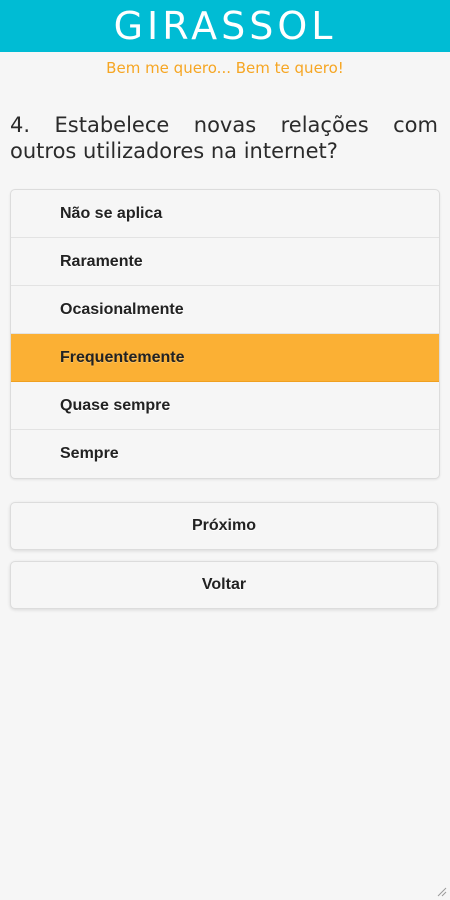 Image resolution: width=450 pixels, height=900 pixels. Describe the element at coordinates (224, 585) in the screenshot. I see `back-button: Voltar` at that location.